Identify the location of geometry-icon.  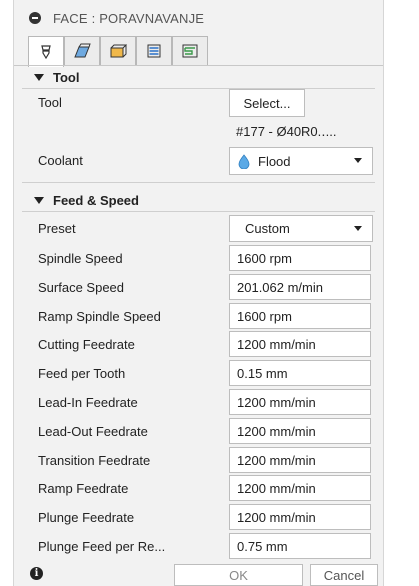
(82, 50).